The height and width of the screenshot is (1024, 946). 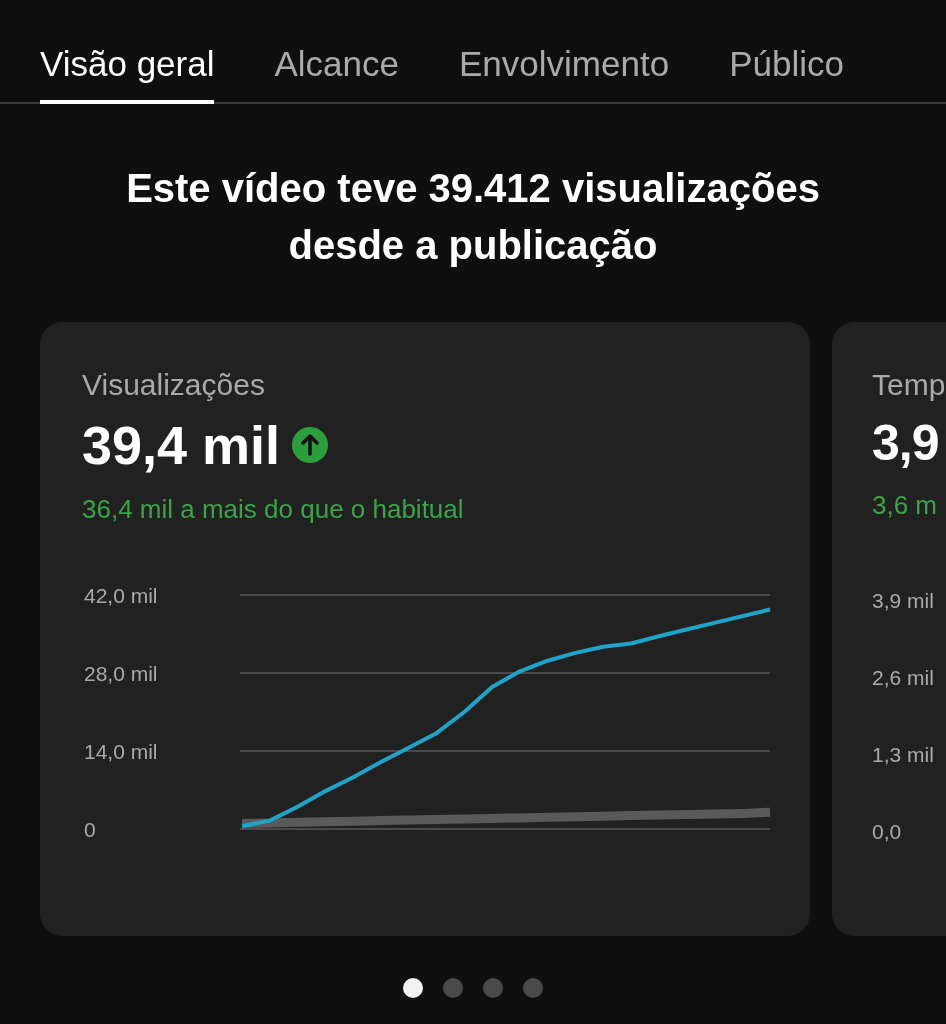 I want to click on tab: Alcance, so click(x=336, y=52).